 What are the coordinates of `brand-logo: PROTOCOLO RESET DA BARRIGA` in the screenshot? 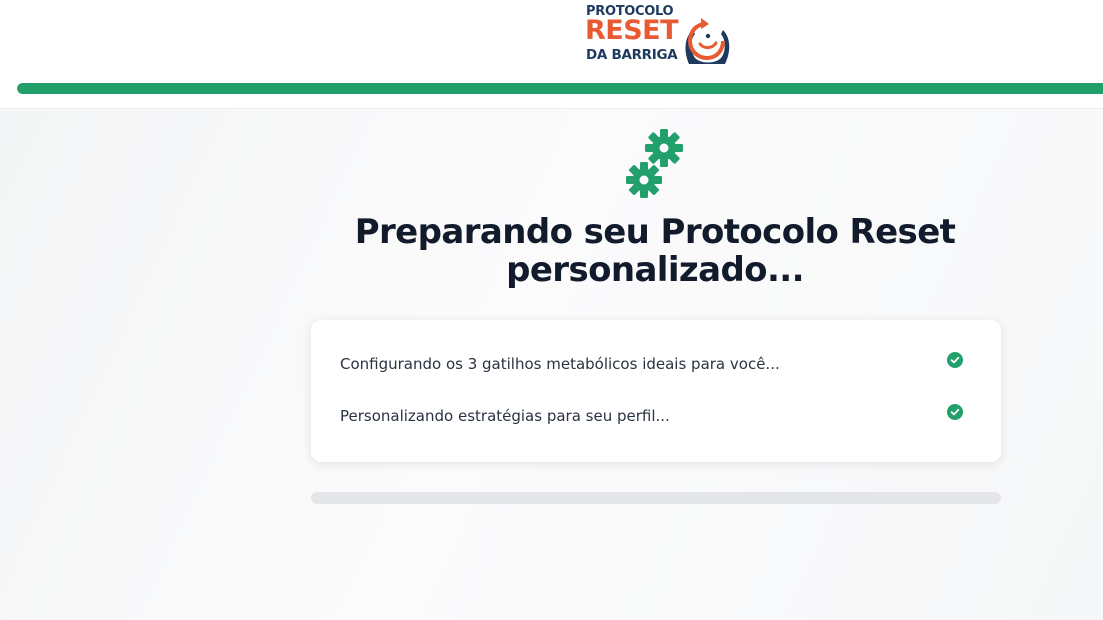 It's located at (660, 35).